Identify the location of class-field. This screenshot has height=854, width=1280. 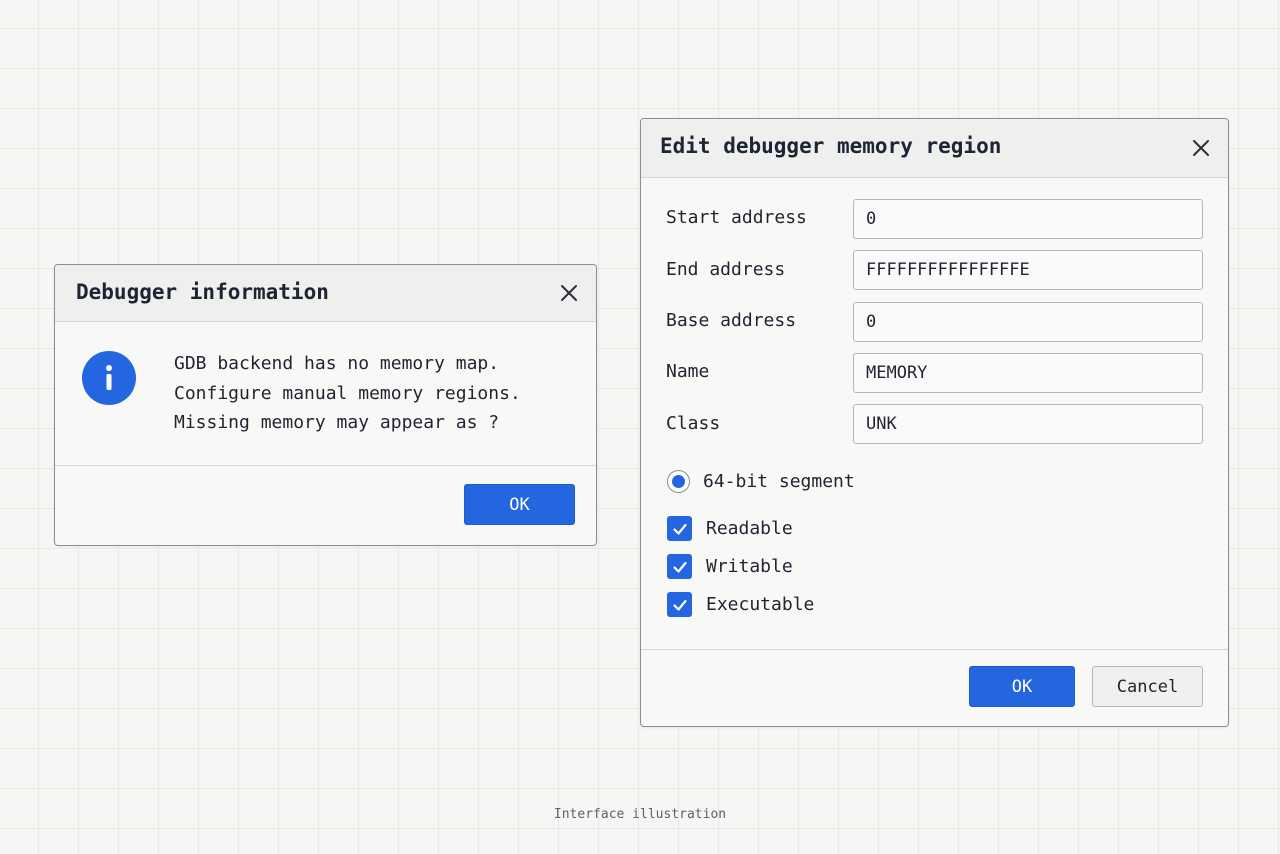
(1028, 424).